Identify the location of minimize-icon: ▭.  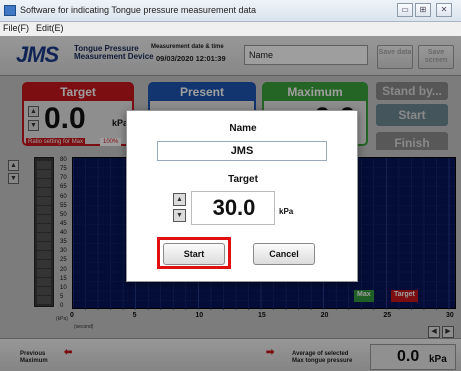
(405, 10).